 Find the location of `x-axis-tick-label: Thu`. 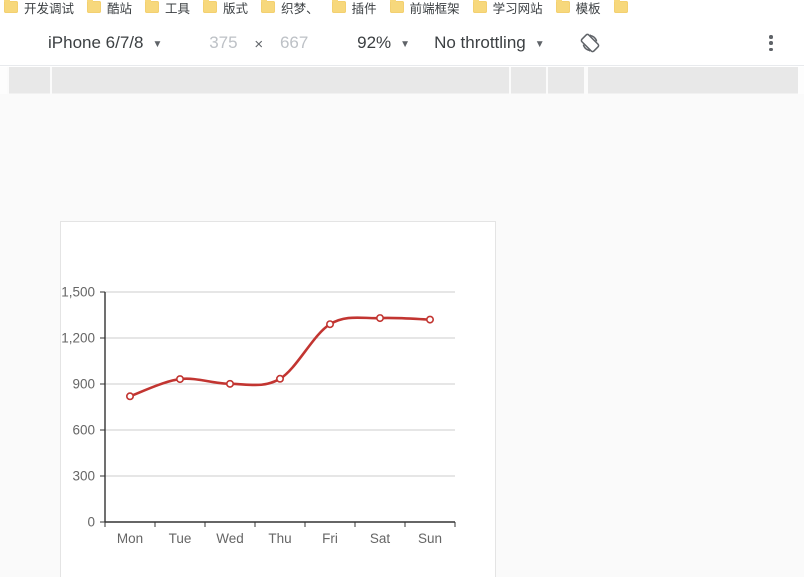

x-axis-tick-label: Thu is located at coordinates (279, 538).